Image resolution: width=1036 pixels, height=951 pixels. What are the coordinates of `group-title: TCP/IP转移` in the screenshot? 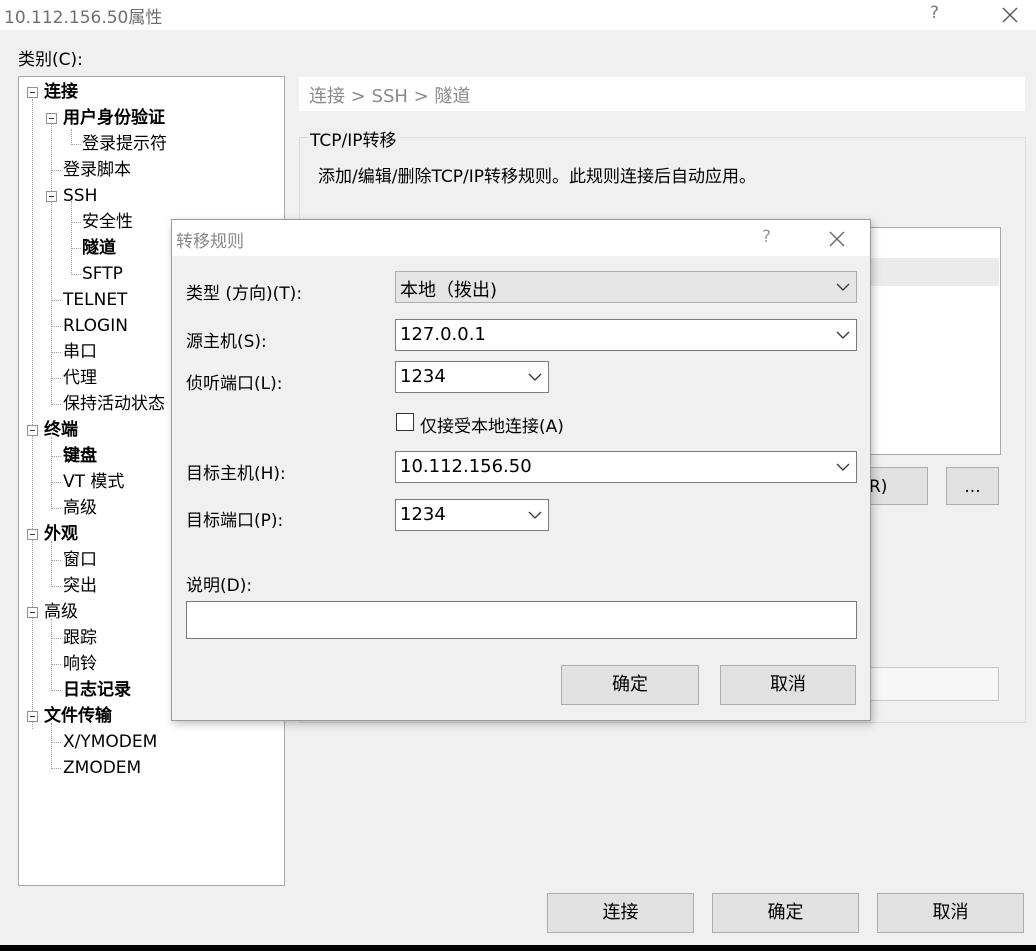 It's located at (353, 138).